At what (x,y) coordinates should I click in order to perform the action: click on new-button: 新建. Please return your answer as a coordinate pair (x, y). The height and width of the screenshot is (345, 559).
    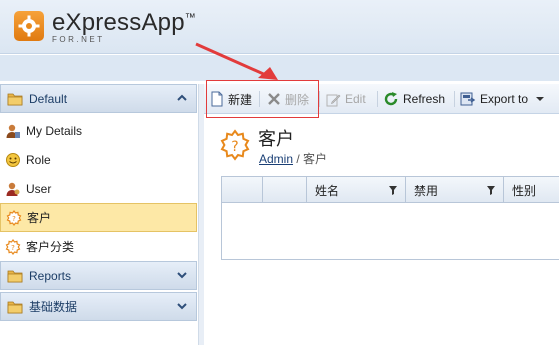
    Looking at the image, I should click on (231, 99).